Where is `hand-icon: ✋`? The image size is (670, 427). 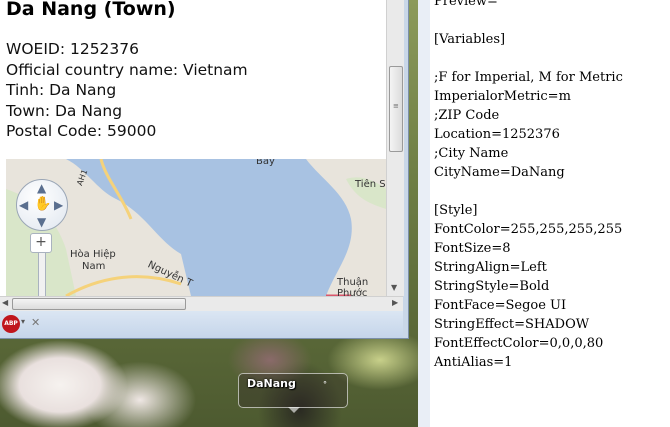 hand-icon: ✋ is located at coordinates (43, 204).